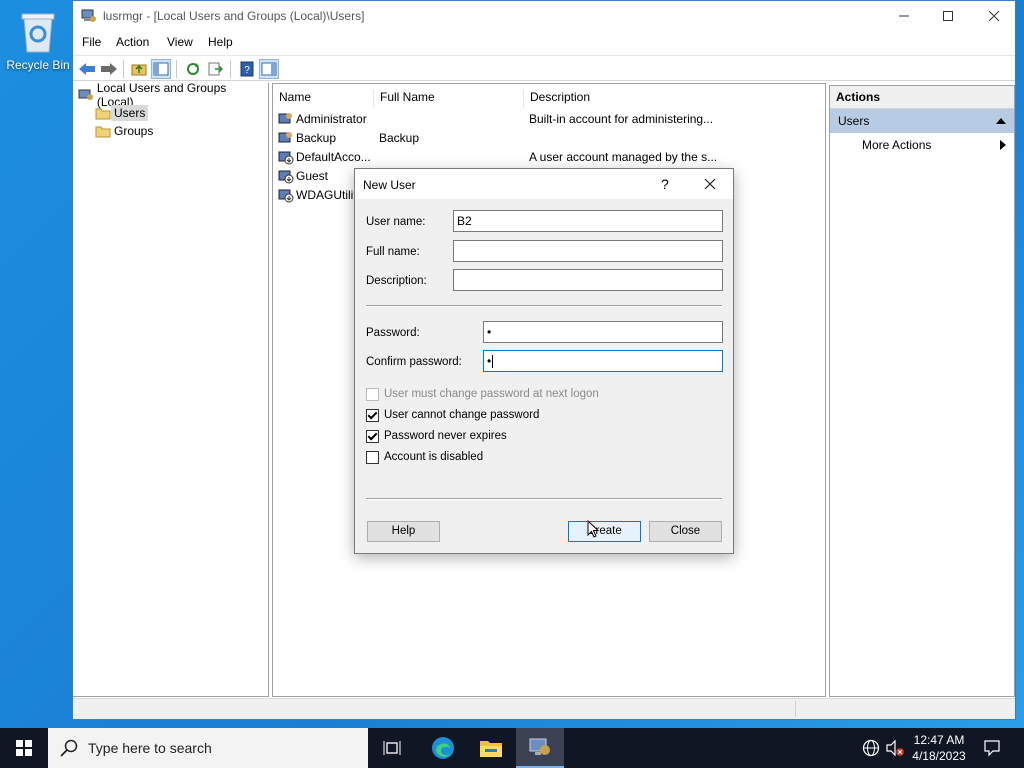 The height and width of the screenshot is (768, 1024). What do you see at coordinates (220, 42) in the screenshot?
I see `menu-help: Help` at bounding box center [220, 42].